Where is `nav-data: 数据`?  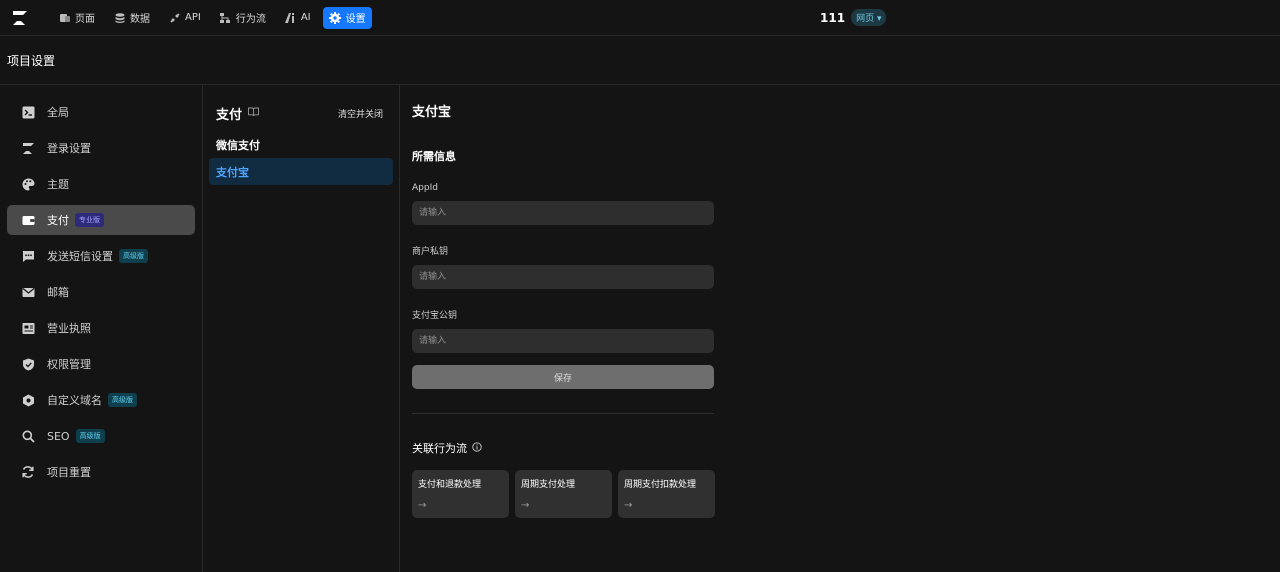 nav-data: 数据 is located at coordinates (131, 18).